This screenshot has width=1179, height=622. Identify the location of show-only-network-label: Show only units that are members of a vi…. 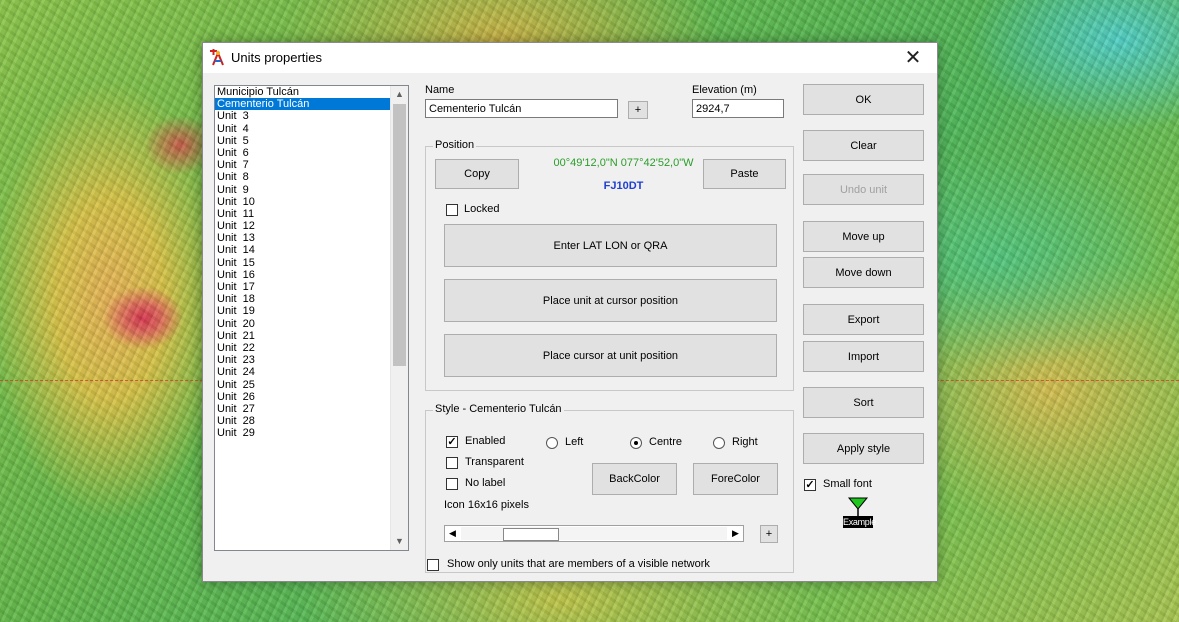
(578, 564).